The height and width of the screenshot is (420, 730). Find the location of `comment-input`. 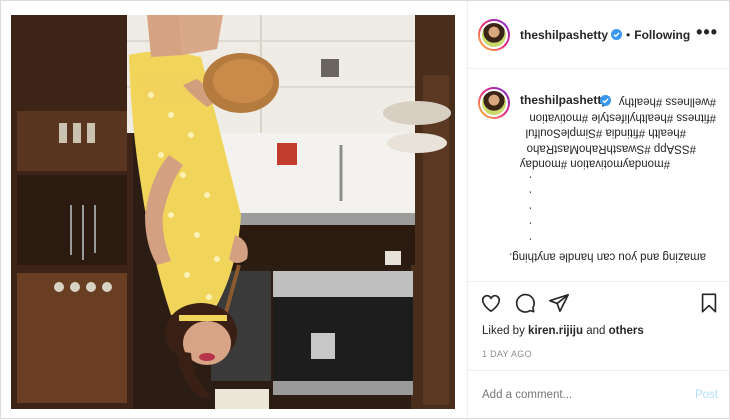

comment-input is located at coordinates (572, 395).